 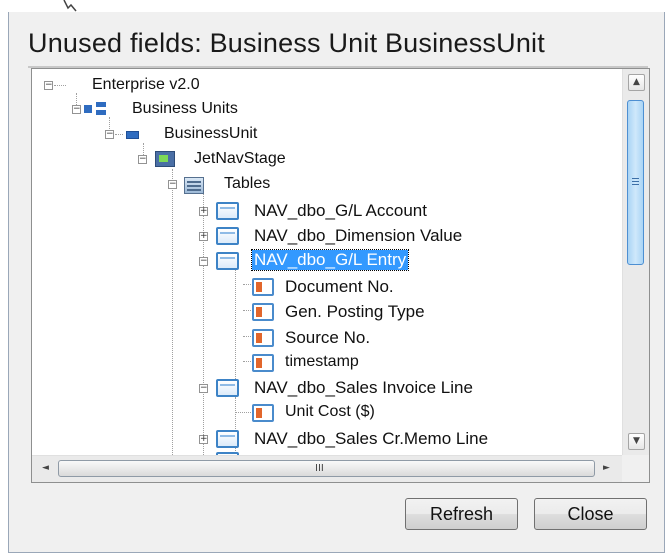 I want to click on tree-node-label: NAV_dbo_Sales Invoice Line, so click(x=363, y=387).